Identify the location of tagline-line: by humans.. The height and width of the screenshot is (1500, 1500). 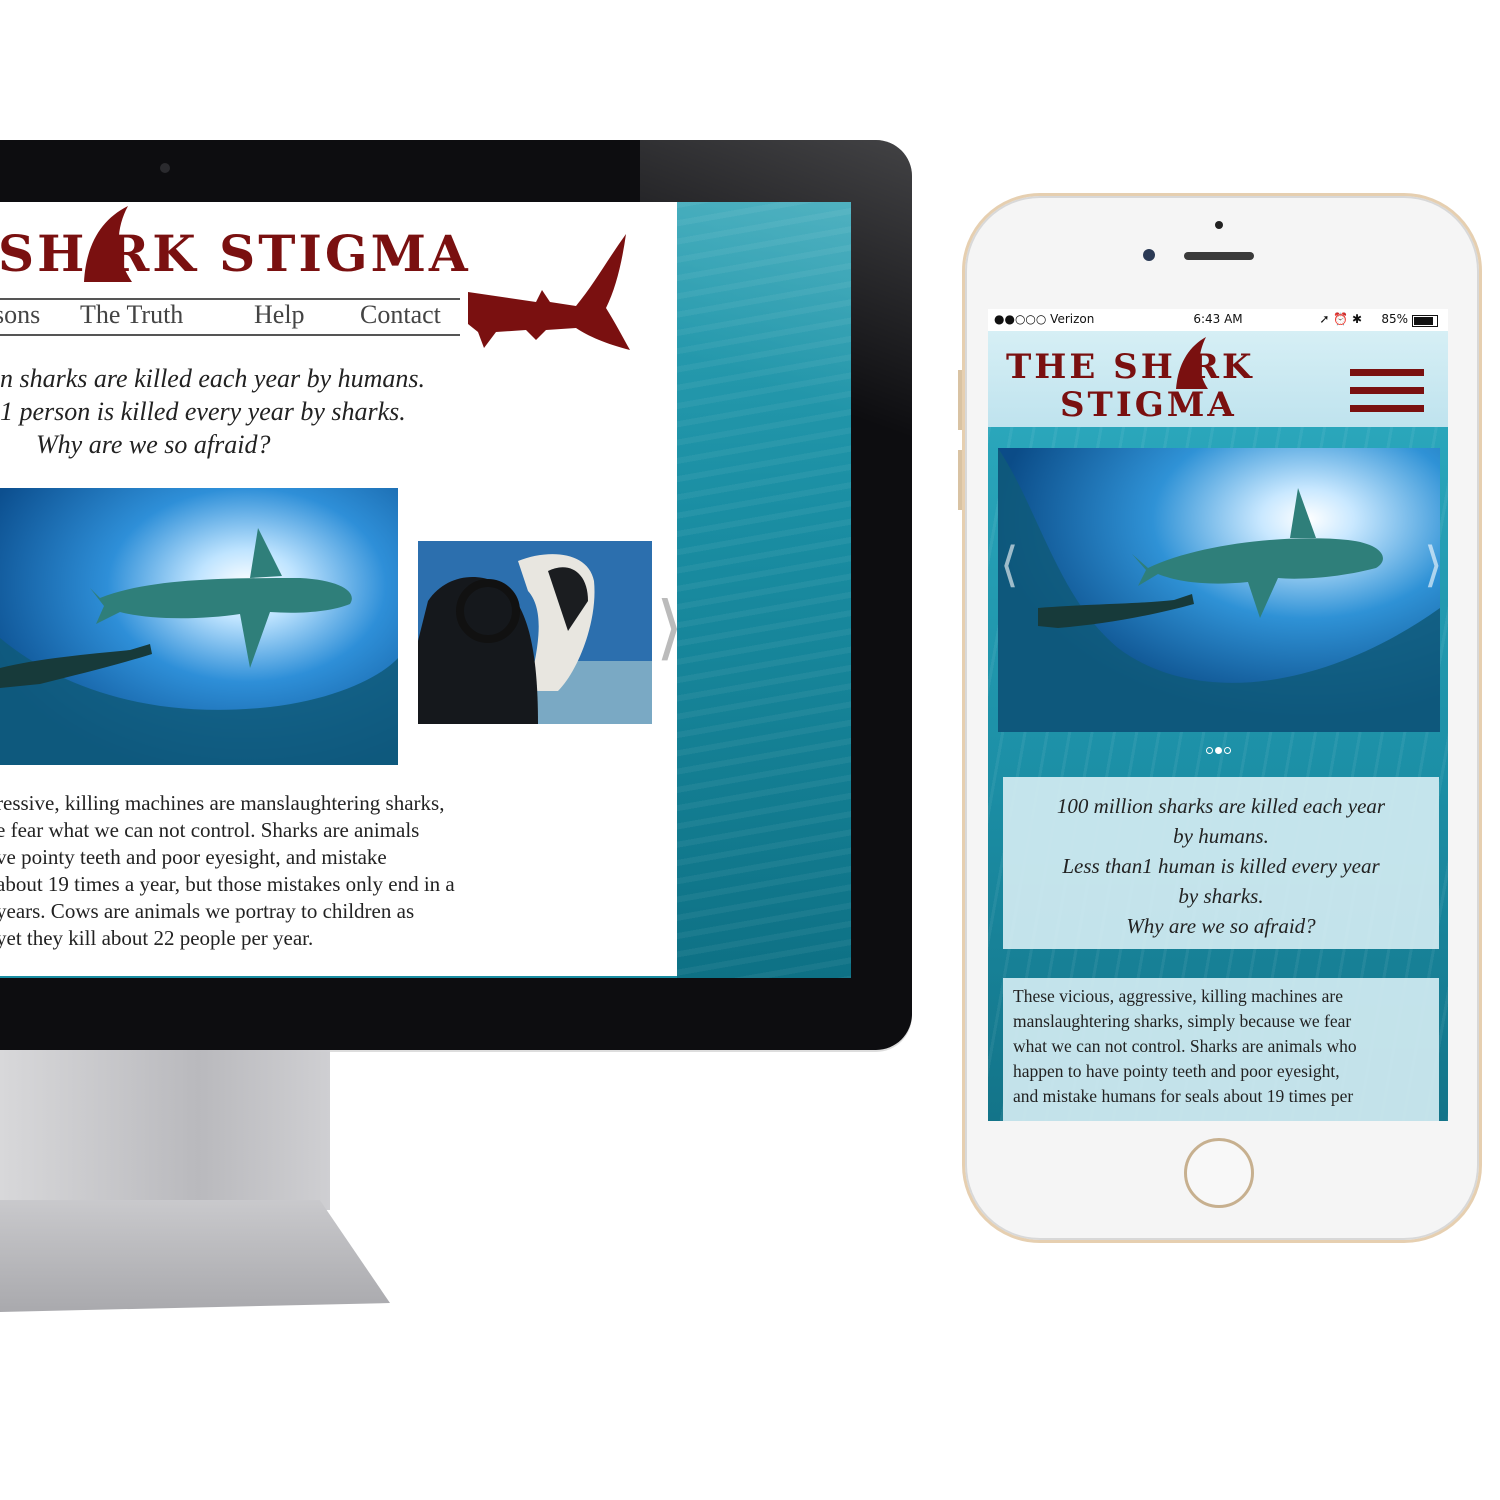
(1221, 836).